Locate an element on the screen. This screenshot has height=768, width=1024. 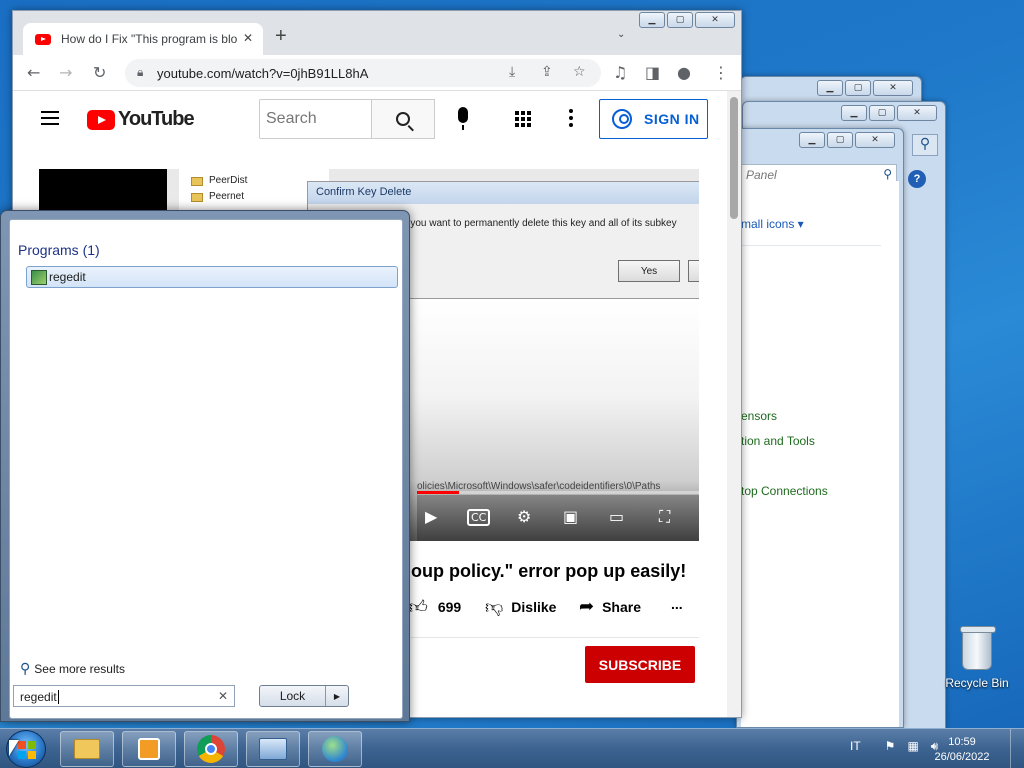
taskbar-clock: 10:59 26/06/2022 is located at coordinates (962, 750).